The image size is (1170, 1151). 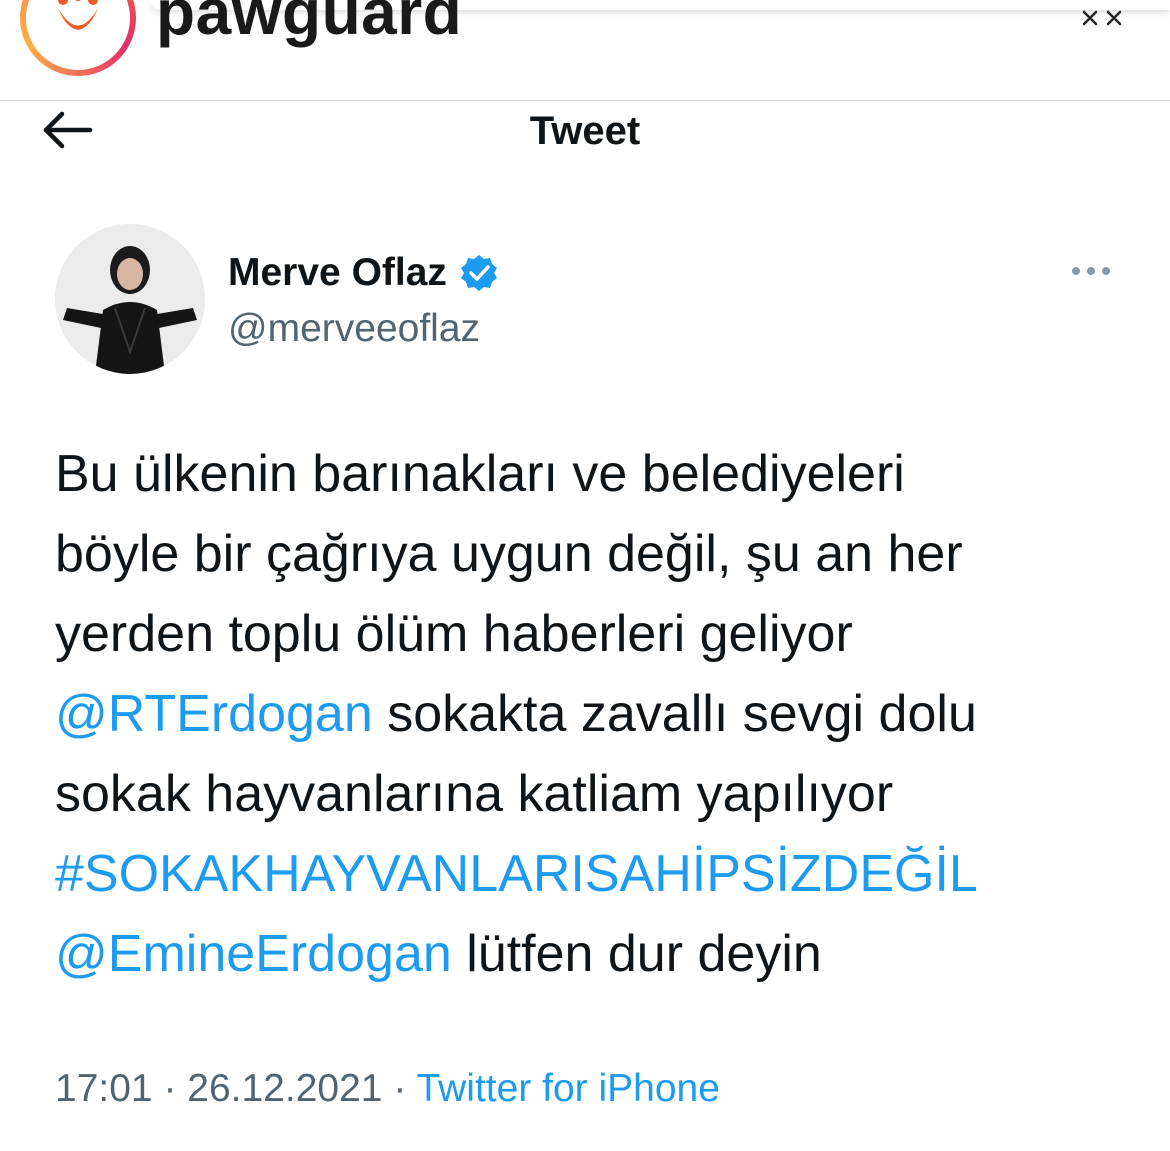 I want to click on author-handle: @merveeoflaz, so click(x=354, y=329).